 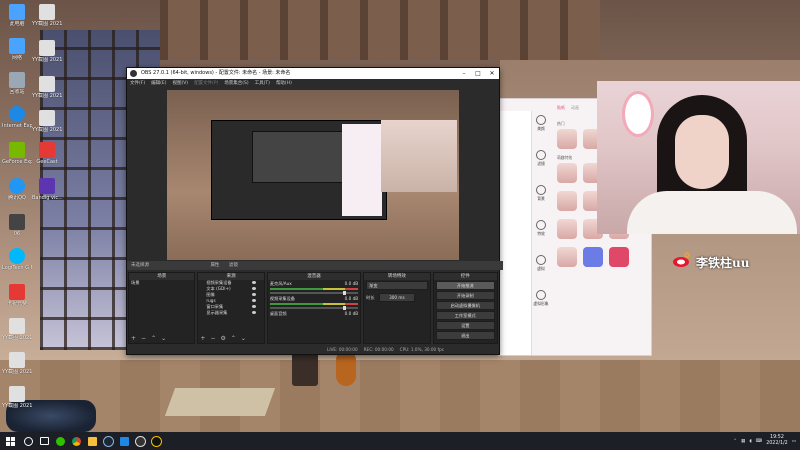 What do you see at coordinates (750, 441) in the screenshot?
I see `volume-icon: ◖` at bounding box center [750, 441].